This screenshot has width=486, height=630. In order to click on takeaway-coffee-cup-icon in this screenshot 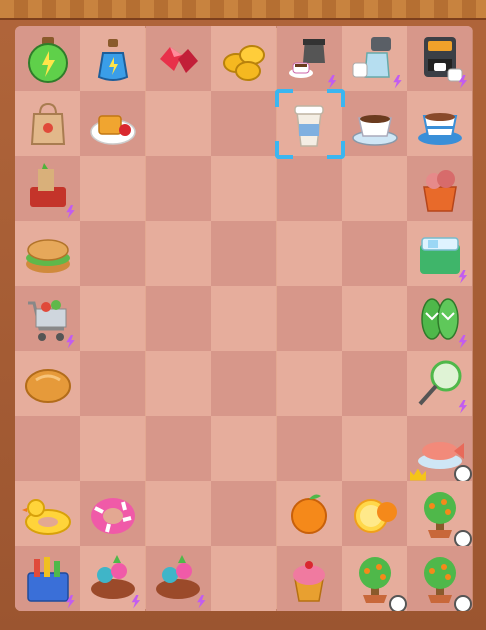, I will do `click(309, 124)`.